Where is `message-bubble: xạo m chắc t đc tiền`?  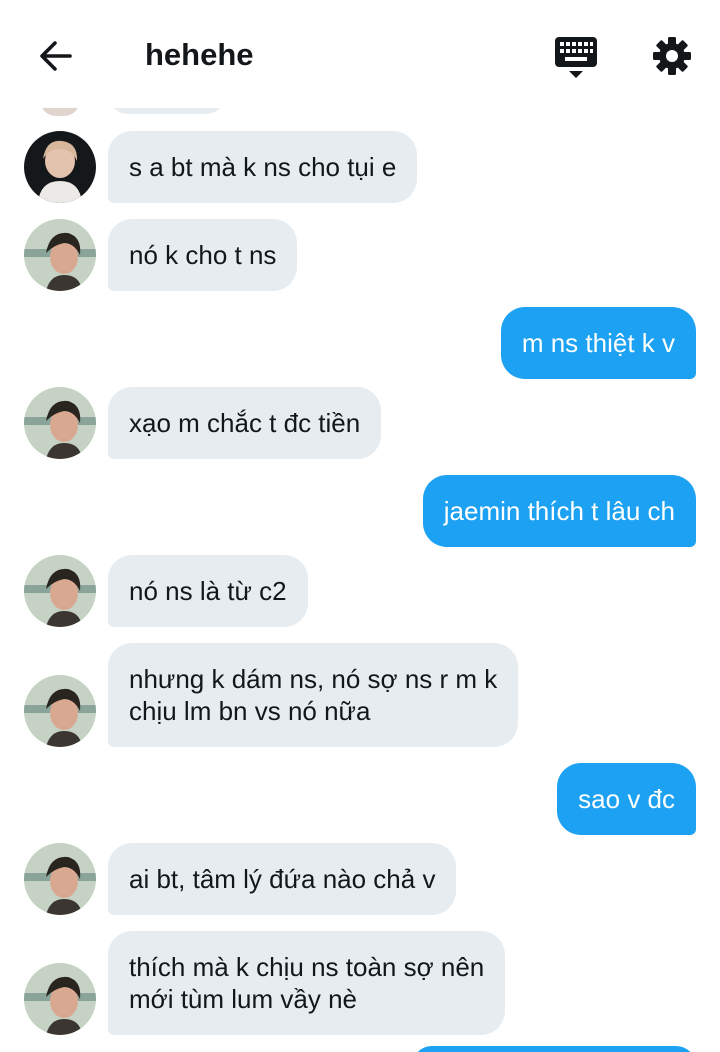
message-bubble: xạo m chắc t đc tiền is located at coordinates (245, 423).